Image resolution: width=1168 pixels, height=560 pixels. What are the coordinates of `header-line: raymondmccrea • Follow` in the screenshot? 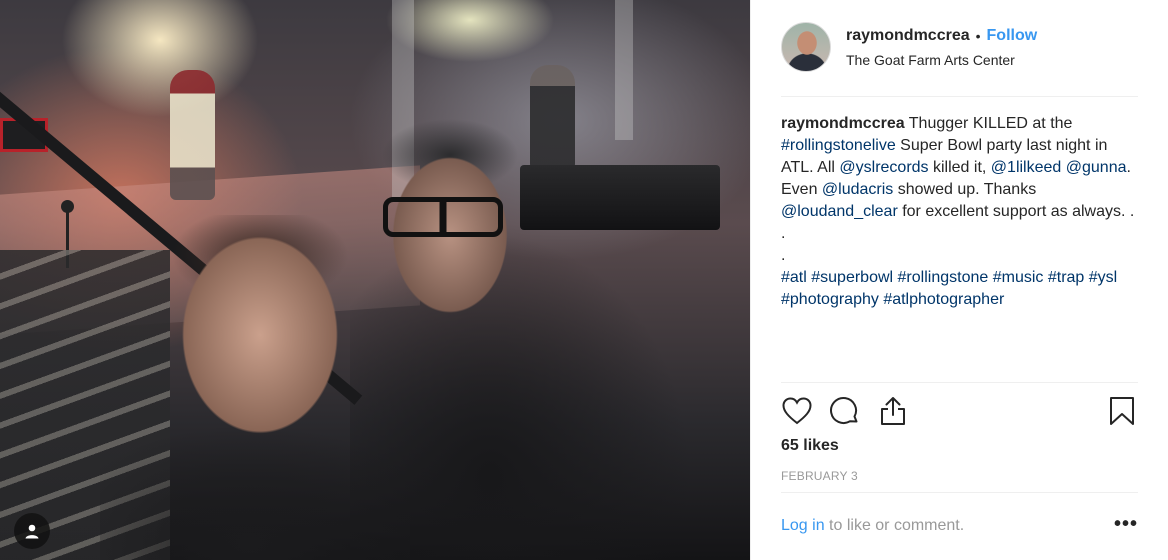 It's located at (941, 36).